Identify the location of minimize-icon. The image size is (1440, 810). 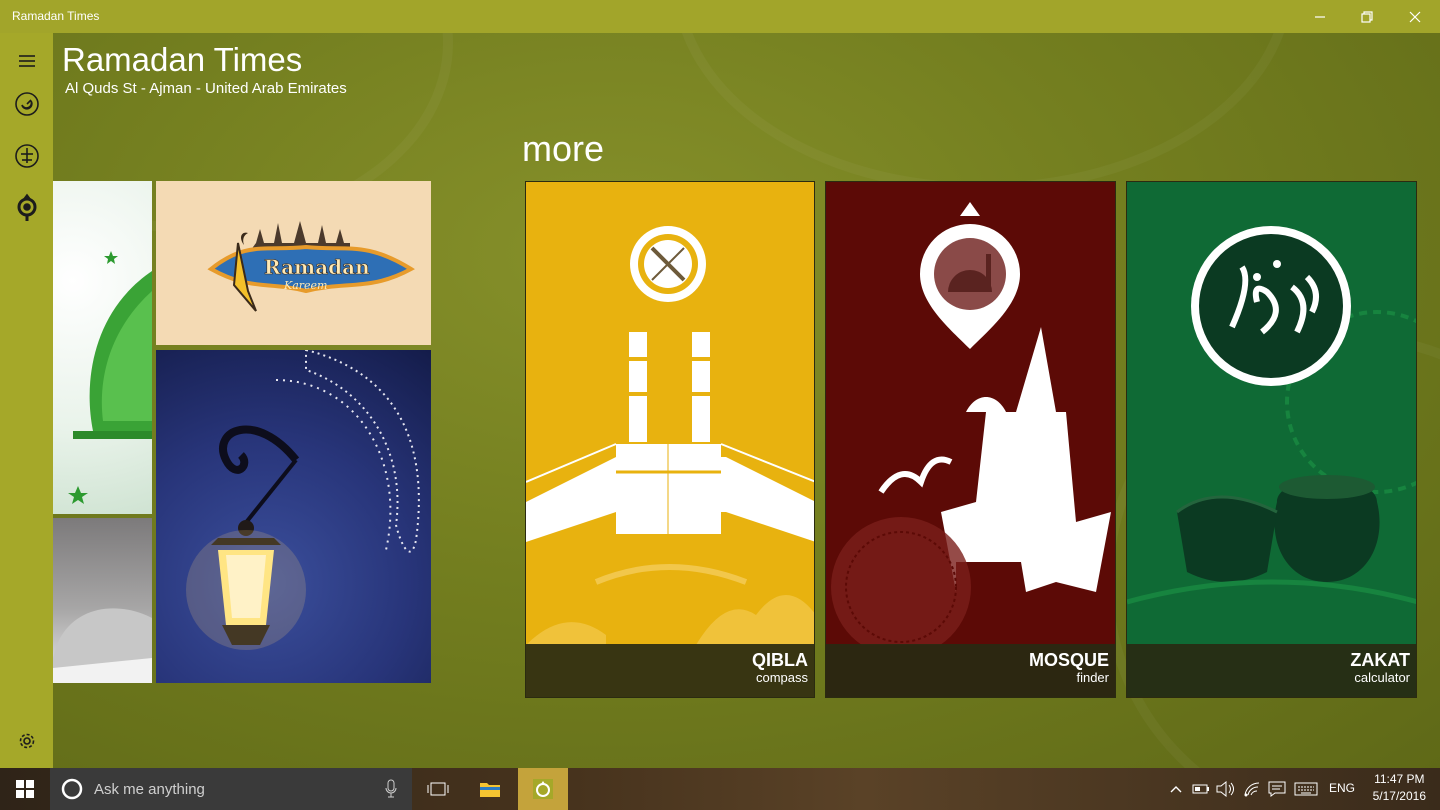
(1320, 16).